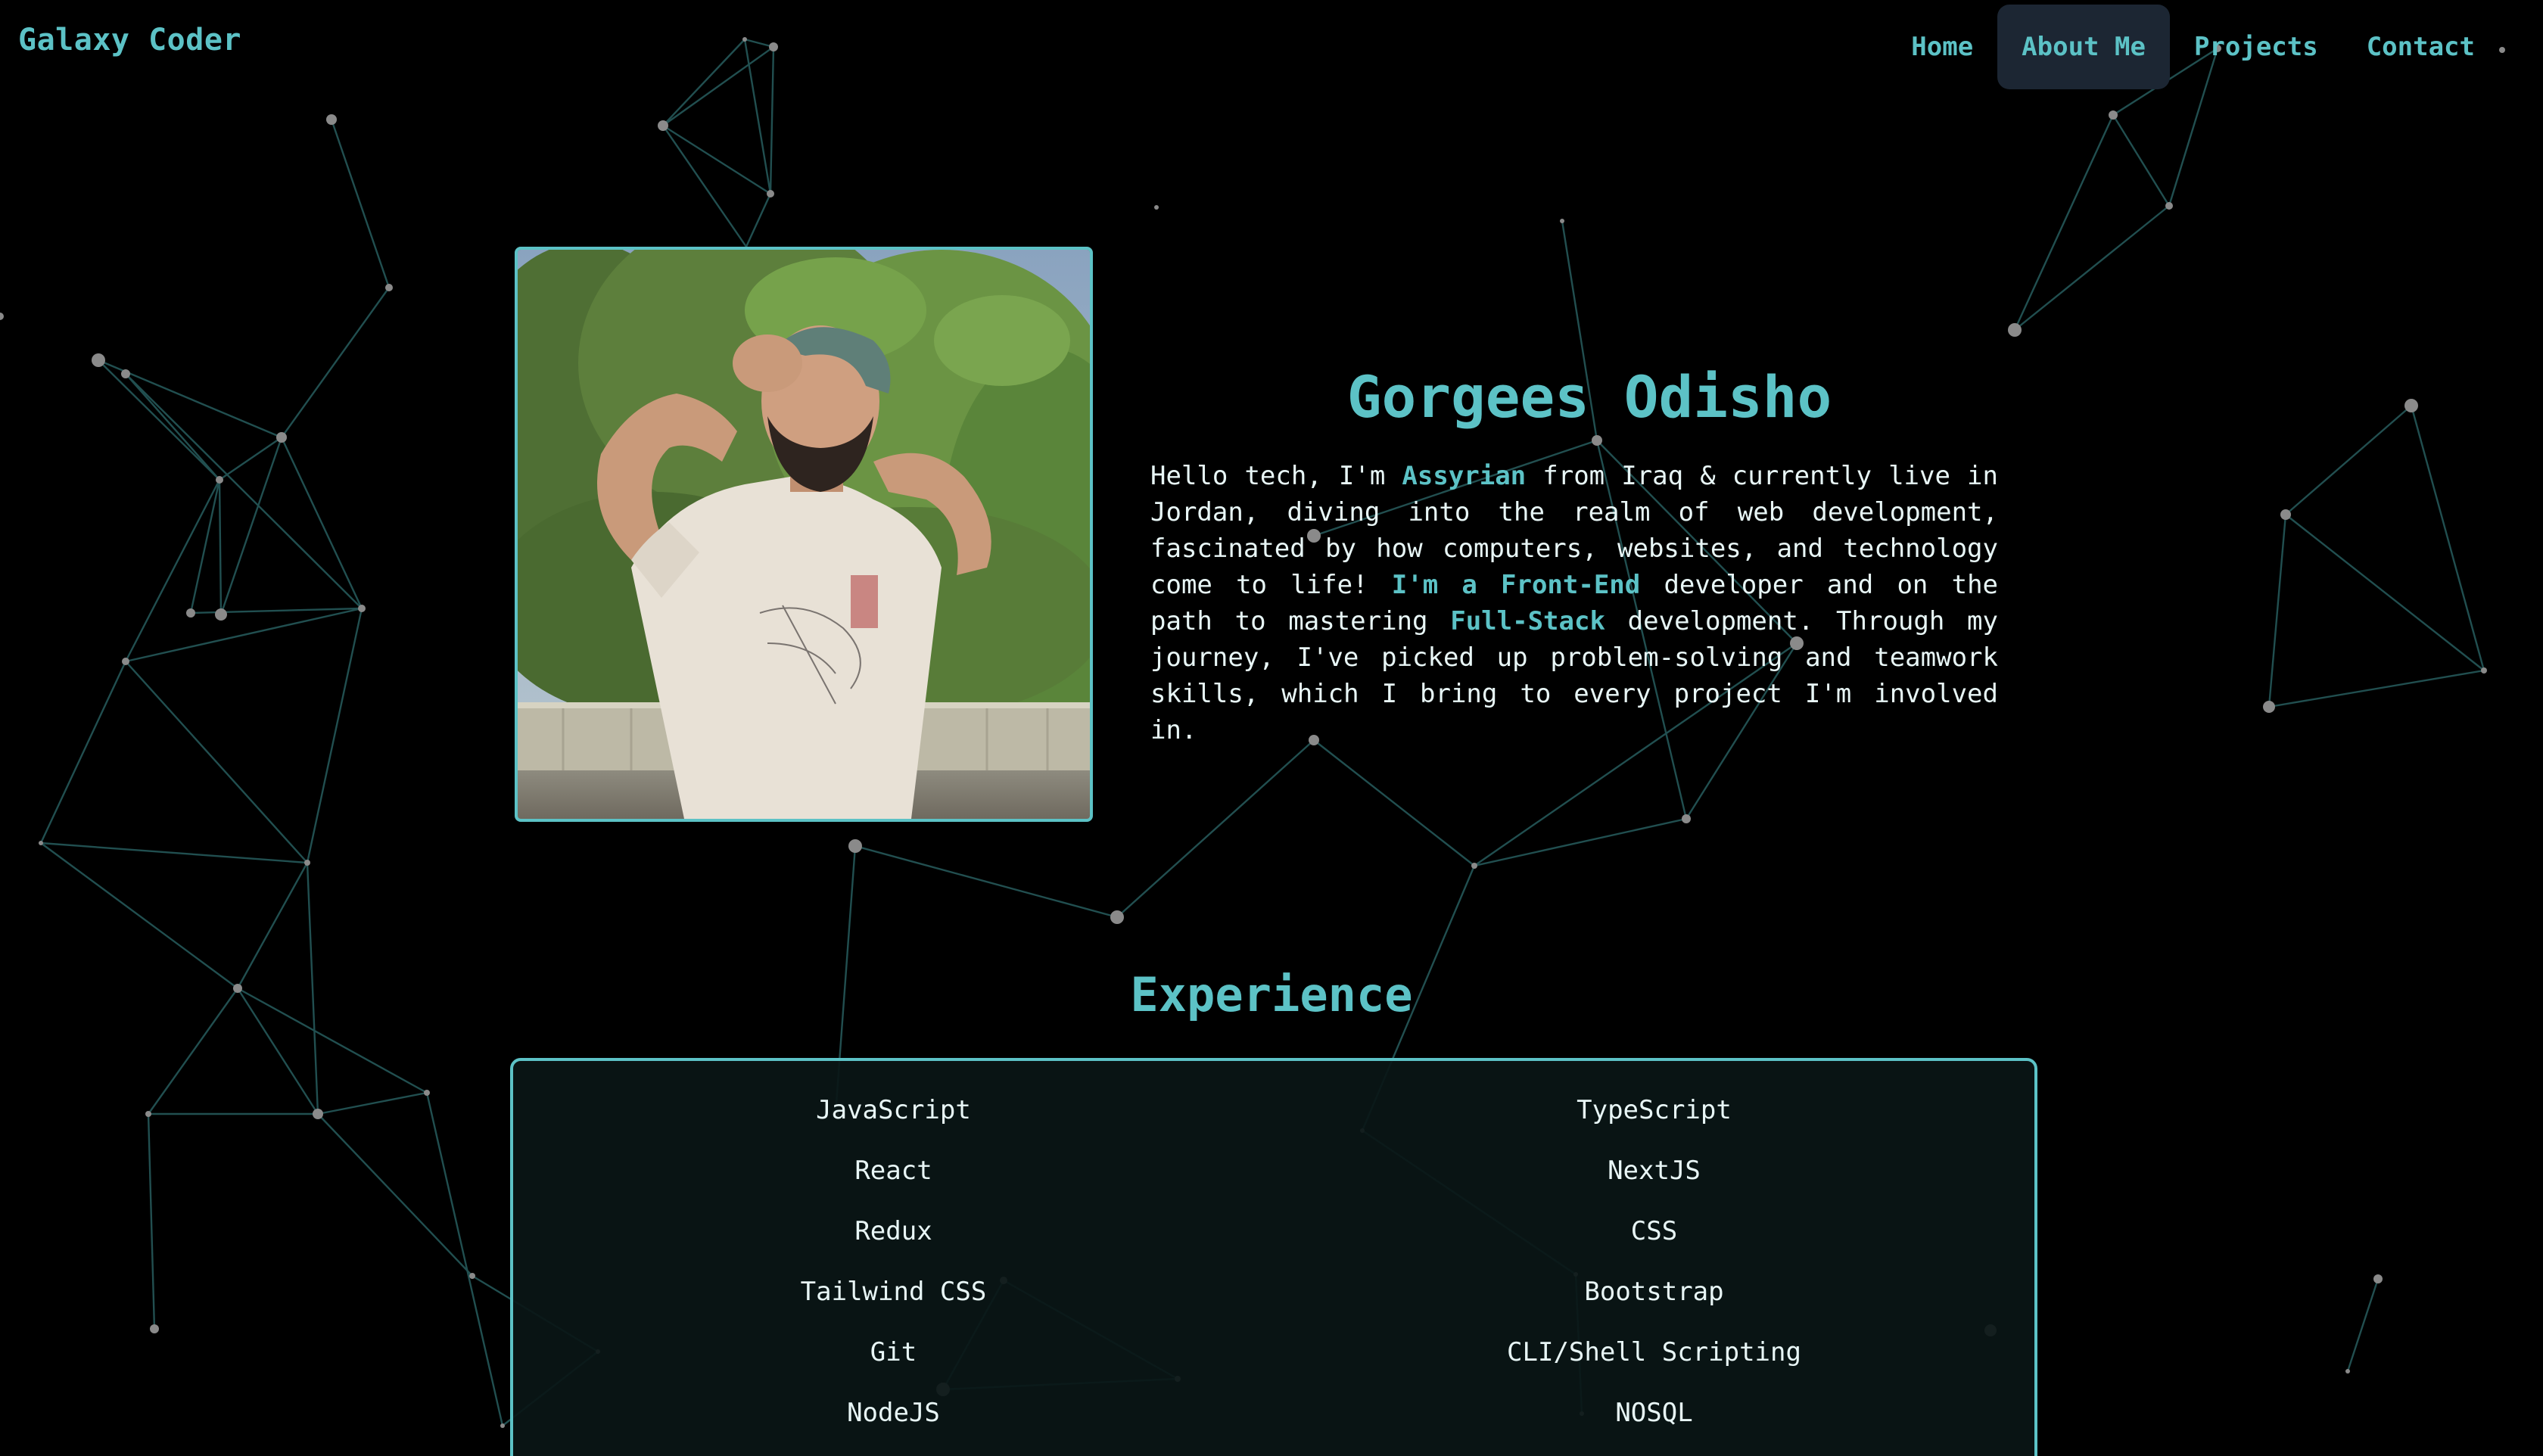  I want to click on skill-item: TypeScript, so click(1654, 1110).